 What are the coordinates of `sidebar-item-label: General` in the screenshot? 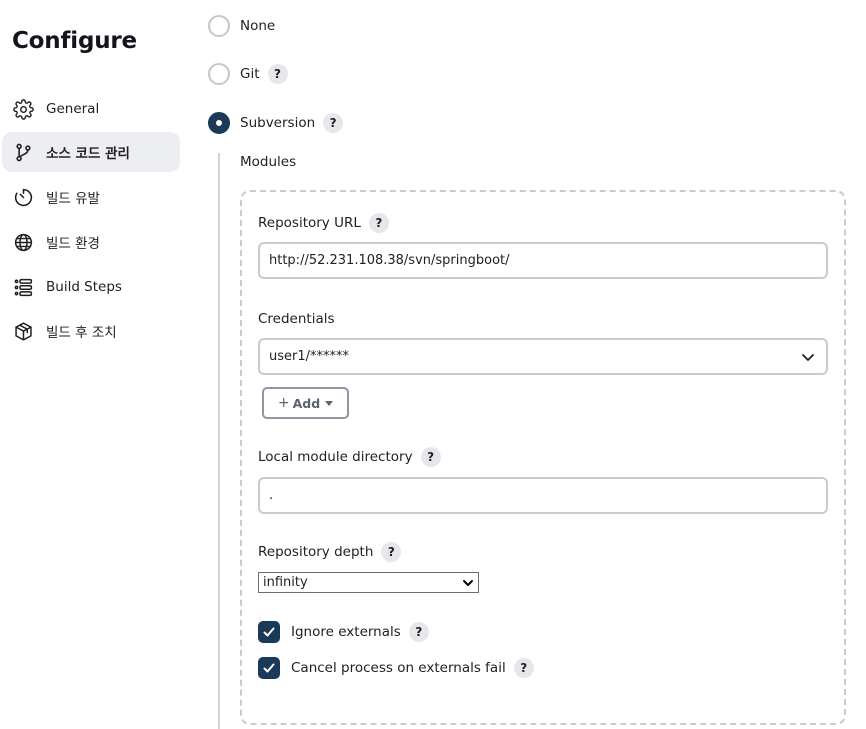 It's located at (73, 109).